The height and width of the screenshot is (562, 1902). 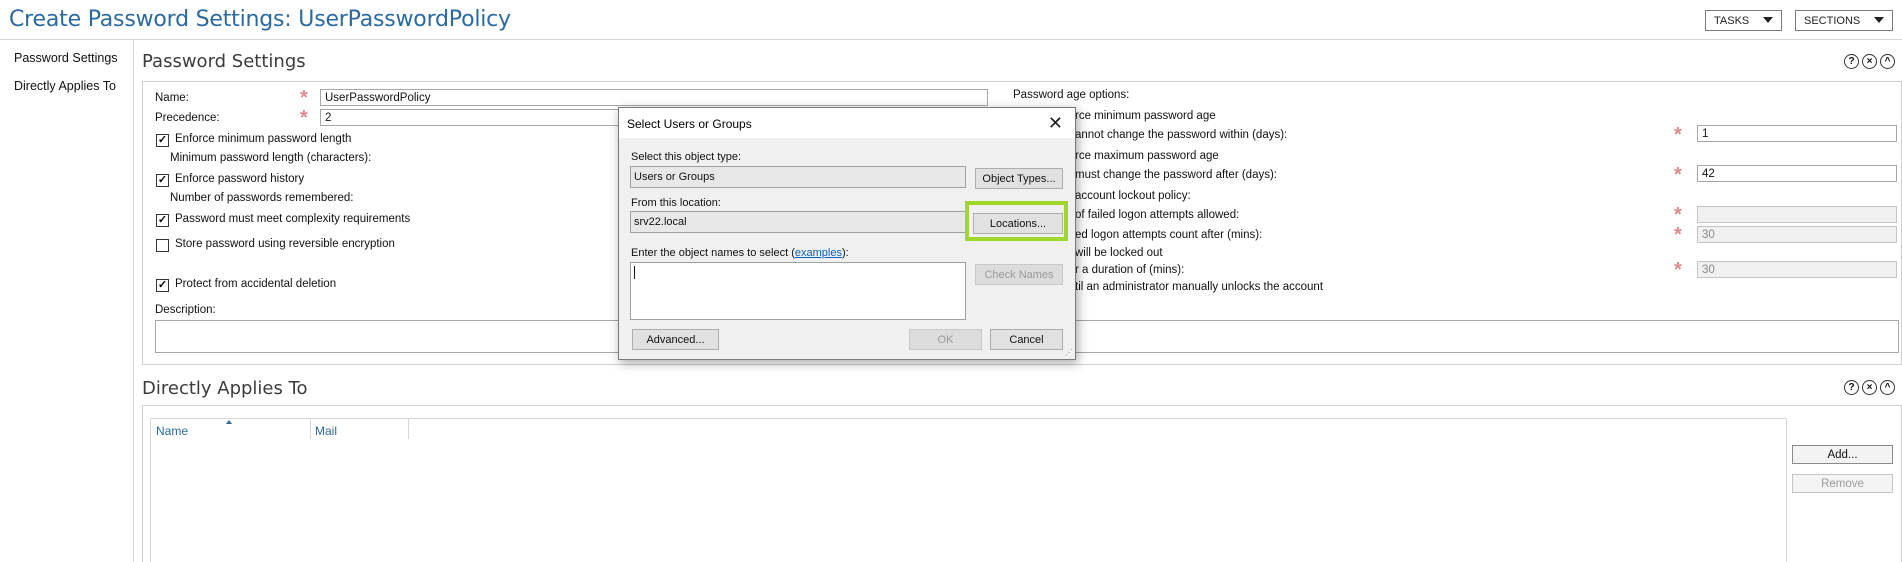 I want to click on min-age-label: annot change the password within (days):, so click(x=1181, y=135).